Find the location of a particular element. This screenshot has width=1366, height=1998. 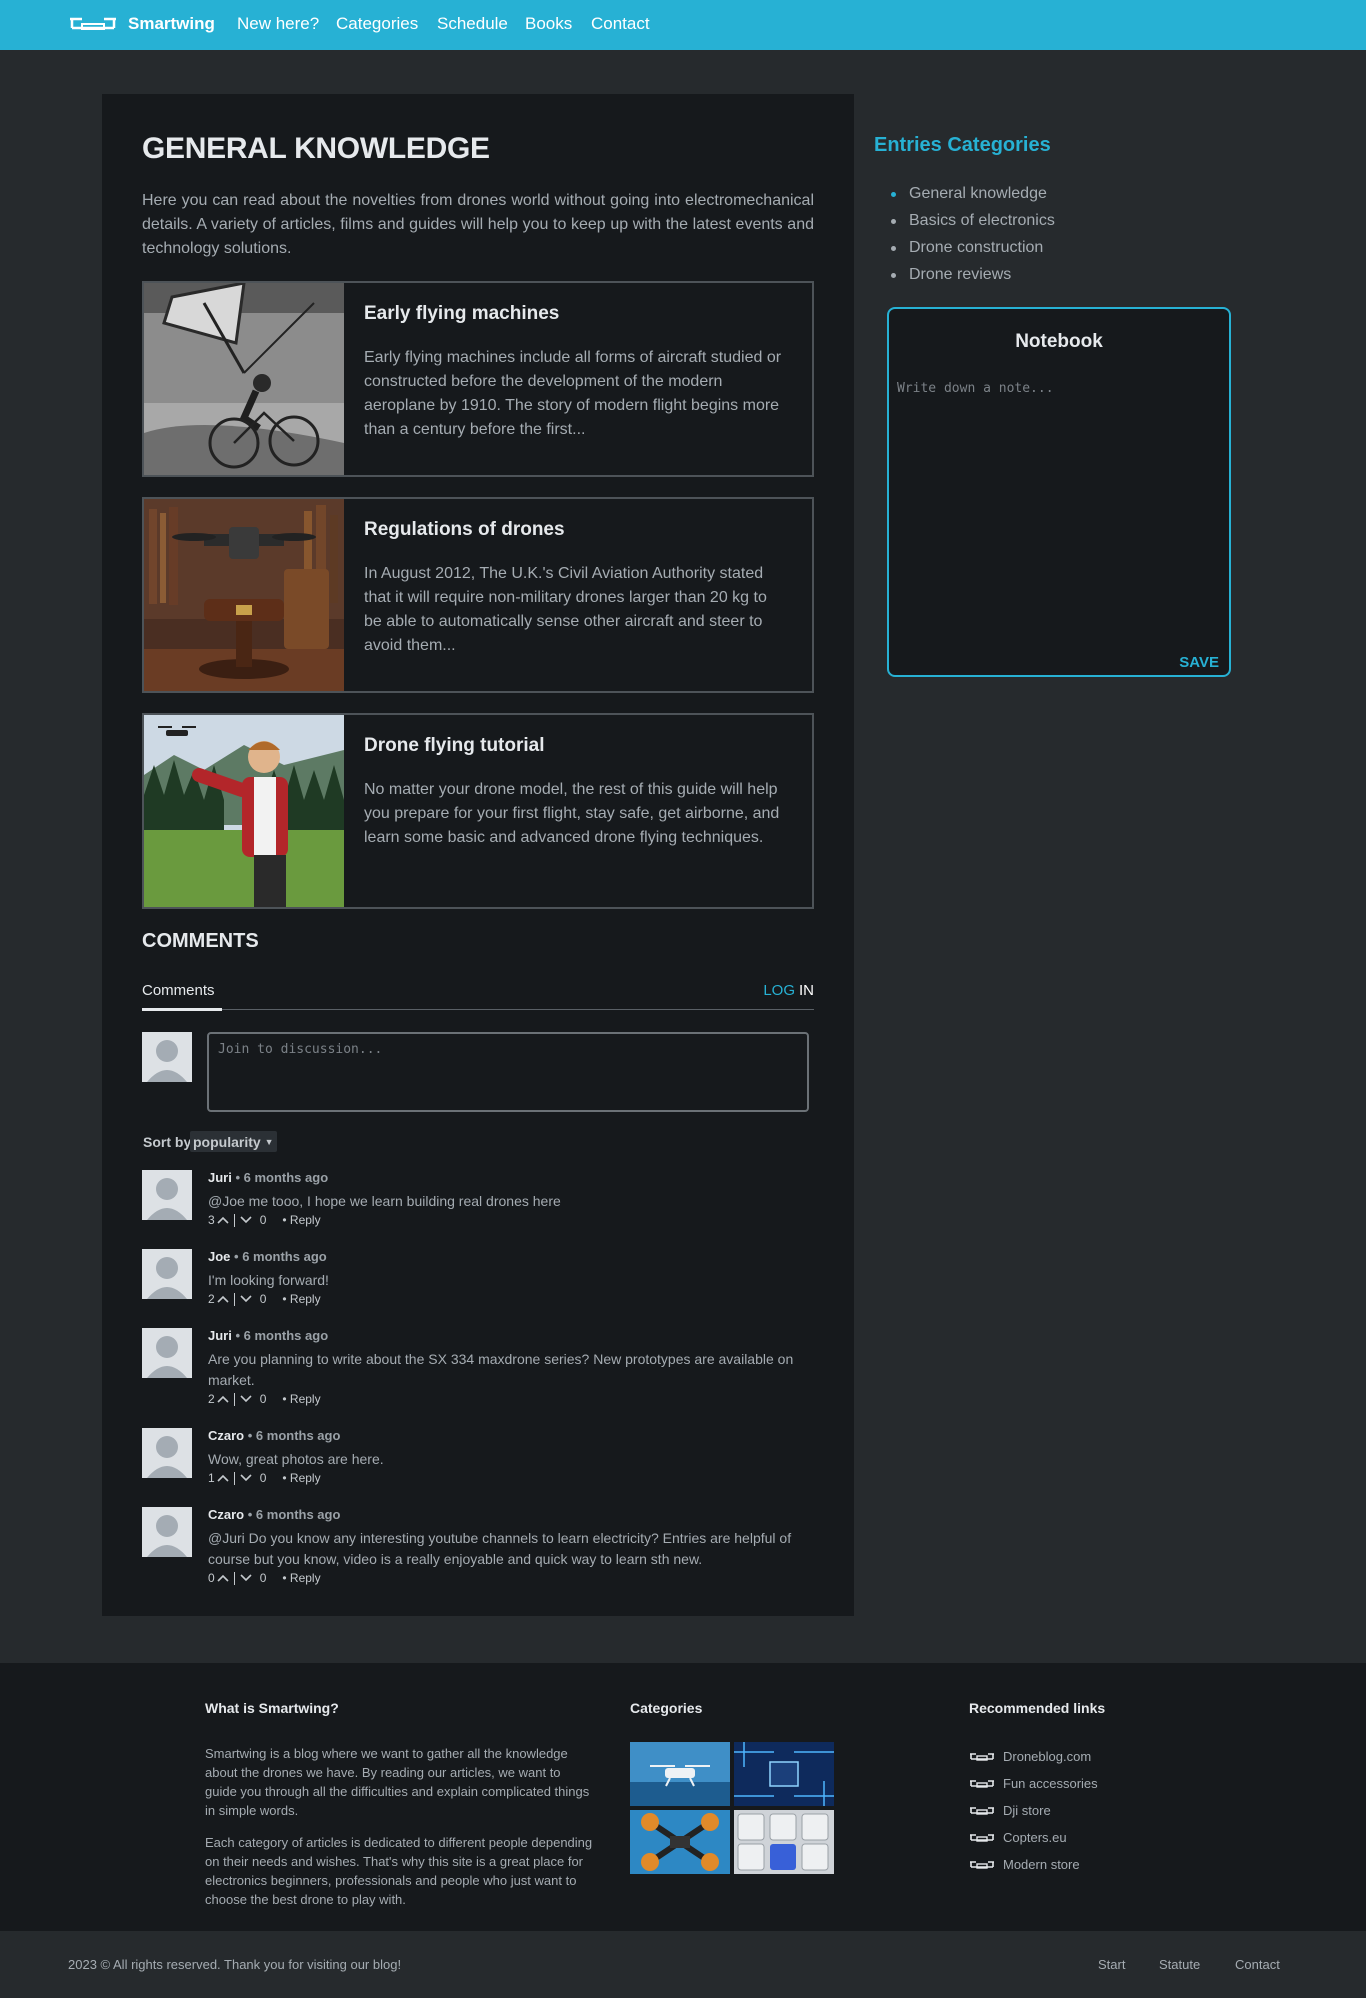

article-title: Drone flying tutorial is located at coordinates (454, 746).